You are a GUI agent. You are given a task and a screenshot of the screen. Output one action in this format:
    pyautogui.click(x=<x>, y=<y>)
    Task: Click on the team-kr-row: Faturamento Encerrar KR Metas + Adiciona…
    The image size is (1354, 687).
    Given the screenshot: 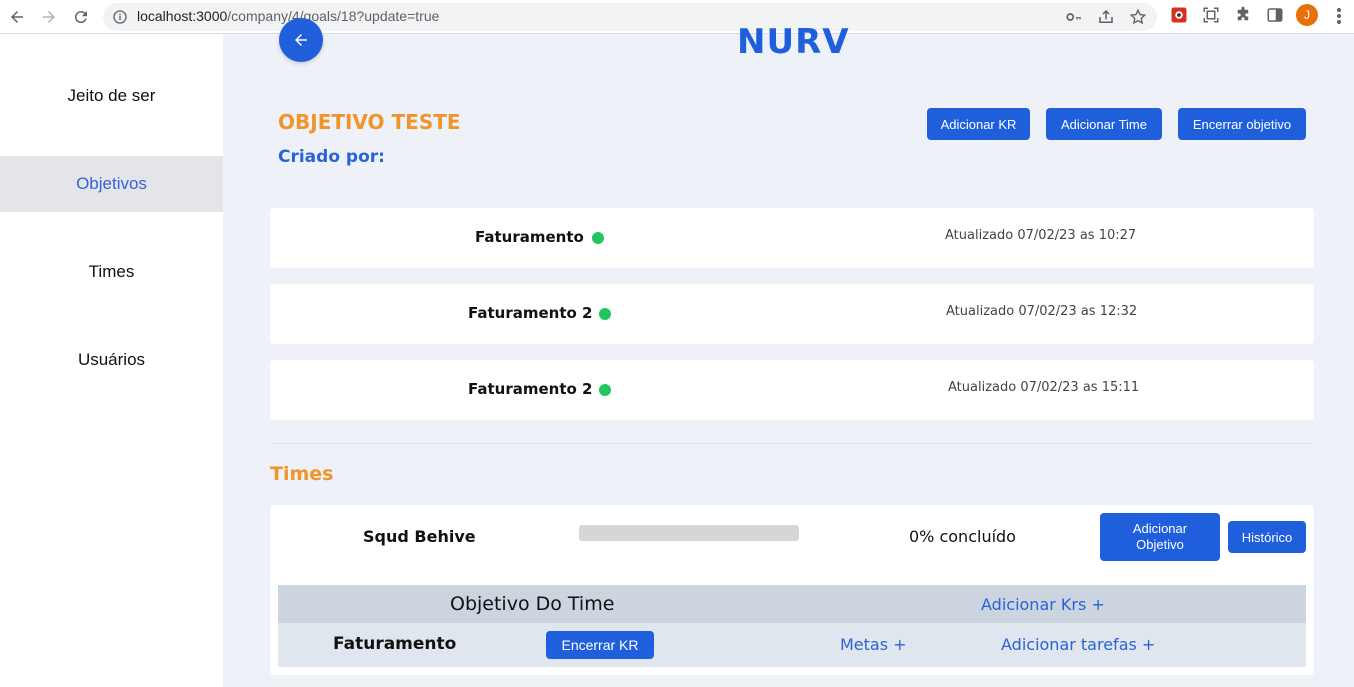 What is the action you would take?
    pyautogui.click(x=792, y=645)
    